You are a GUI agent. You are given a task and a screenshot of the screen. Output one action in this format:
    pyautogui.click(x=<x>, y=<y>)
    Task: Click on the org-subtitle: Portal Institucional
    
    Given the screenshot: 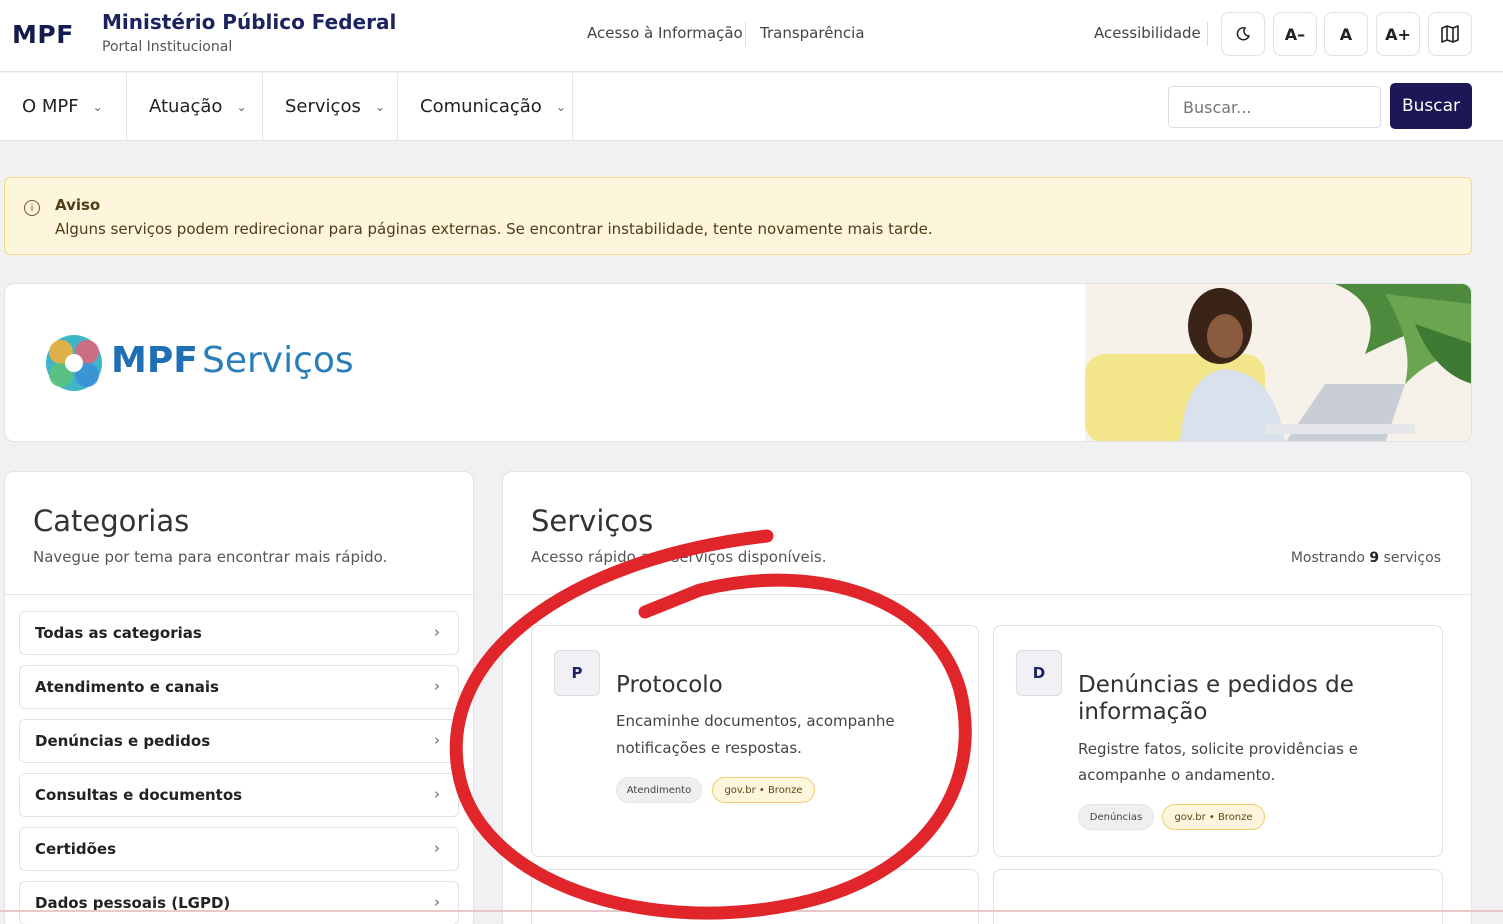 What is the action you would take?
    pyautogui.click(x=167, y=47)
    